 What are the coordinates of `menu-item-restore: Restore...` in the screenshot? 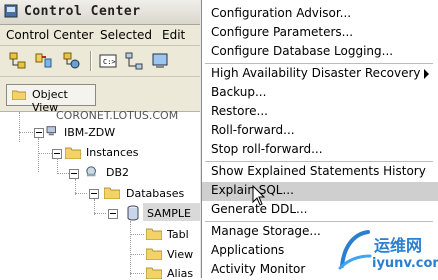 It's located at (320, 112).